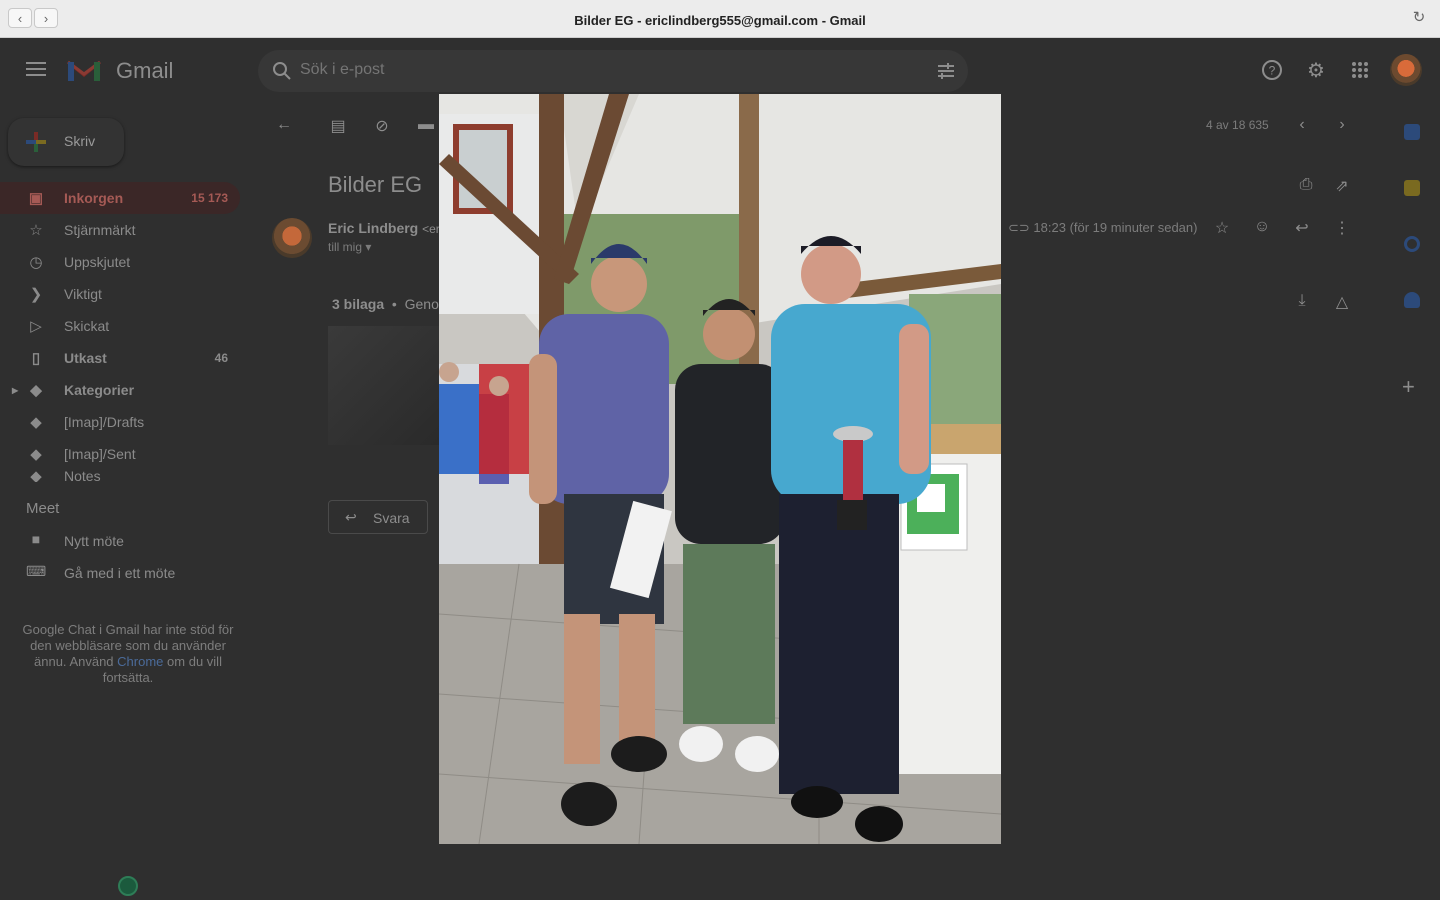 Image resolution: width=1440 pixels, height=900 pixels. Describe the element at coordinates (100, 230) in the screenshot. I see `sidebar-item-label: Stjärnmärkt` at that location.